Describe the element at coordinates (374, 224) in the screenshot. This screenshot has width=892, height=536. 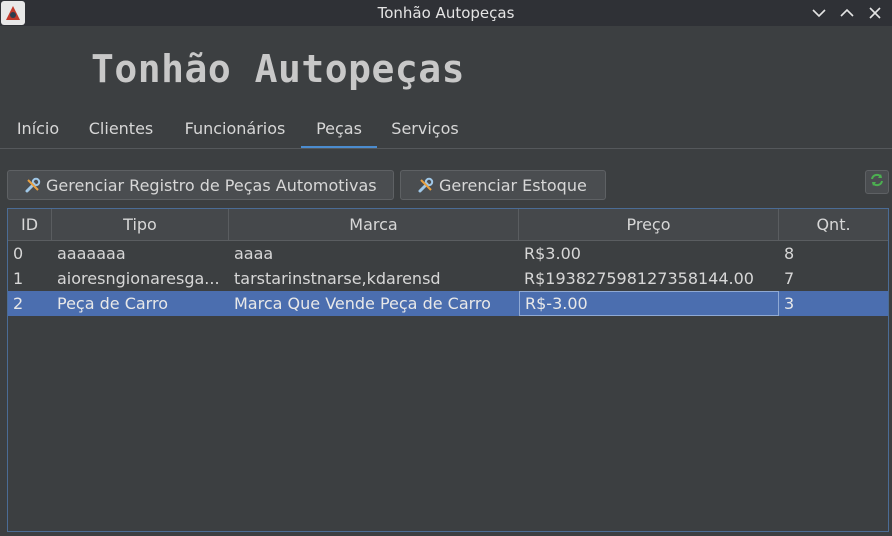
I see `column-header-marca: Marca` at that location.